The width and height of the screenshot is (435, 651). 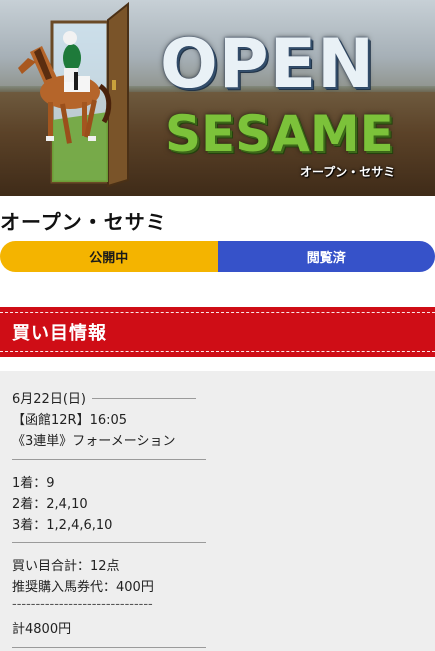 What do you see at coordinates (33, 483) in the screenshot?
I see `first-place: 1着：9` at bounding box center [33, 483].